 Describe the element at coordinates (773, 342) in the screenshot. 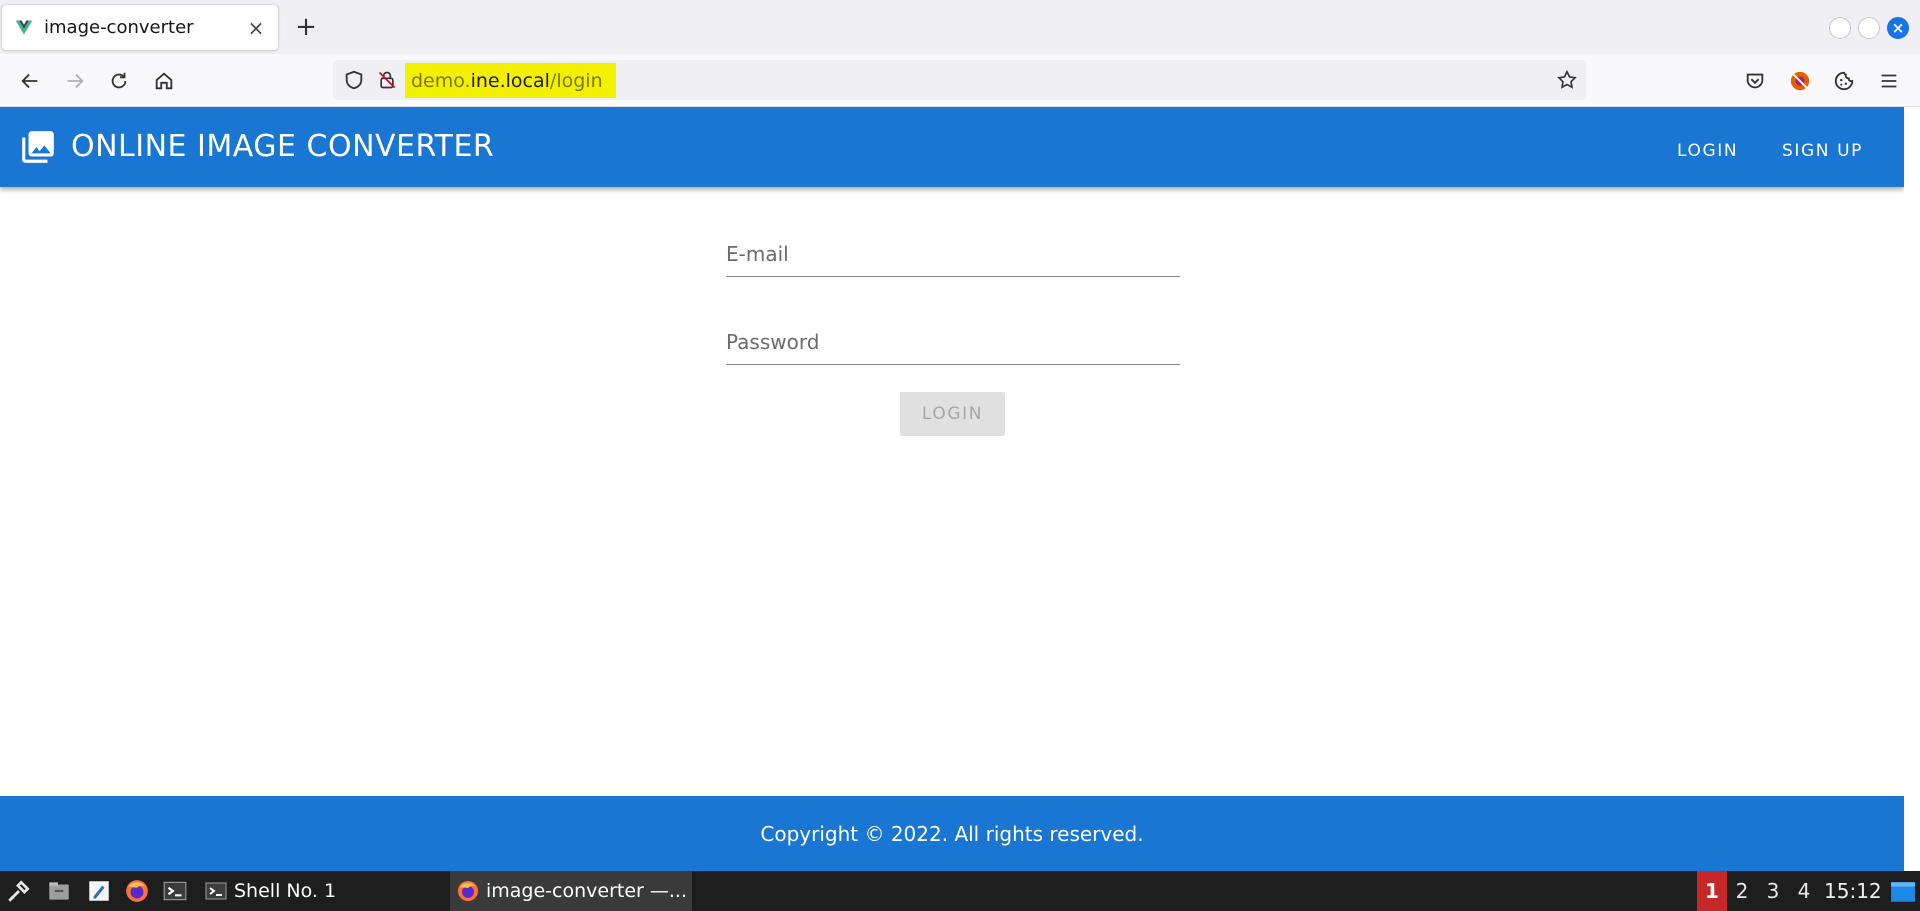

I see `password-label: Password` at that location.